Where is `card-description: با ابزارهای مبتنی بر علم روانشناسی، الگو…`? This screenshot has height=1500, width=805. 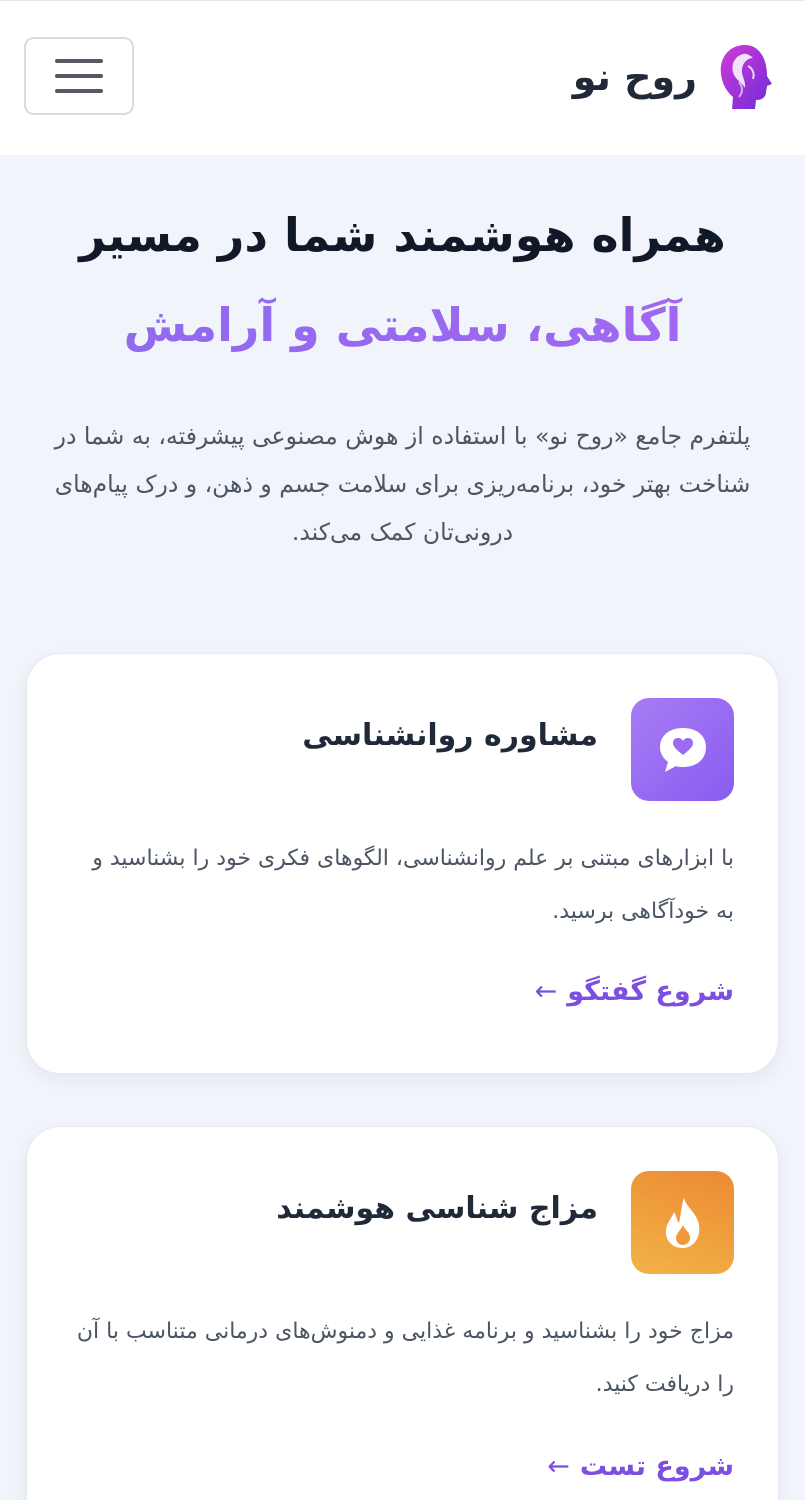
card-description: با ابزارهای مبتنی بر علم روانشناسی، الگو… is located at coordinates (413, 885).